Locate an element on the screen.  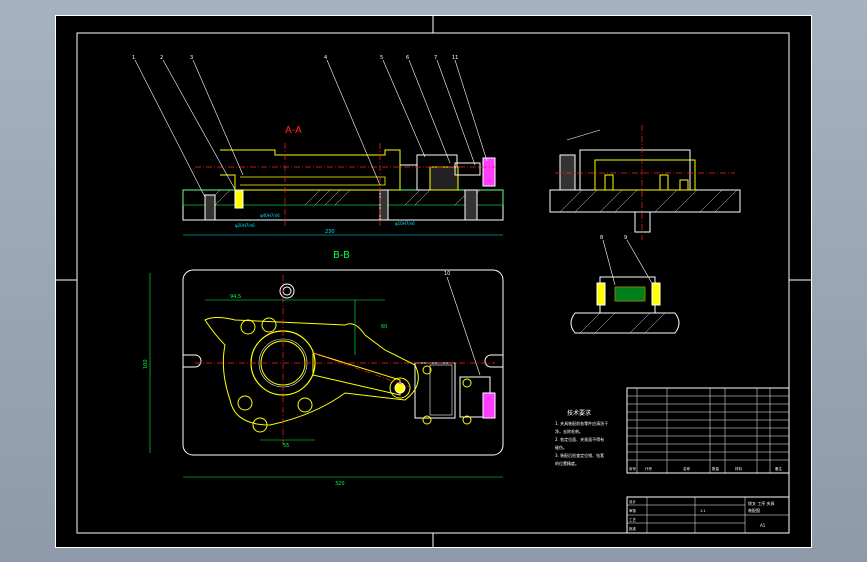
tb-design: 设计 is located at coordinates (633, 501).